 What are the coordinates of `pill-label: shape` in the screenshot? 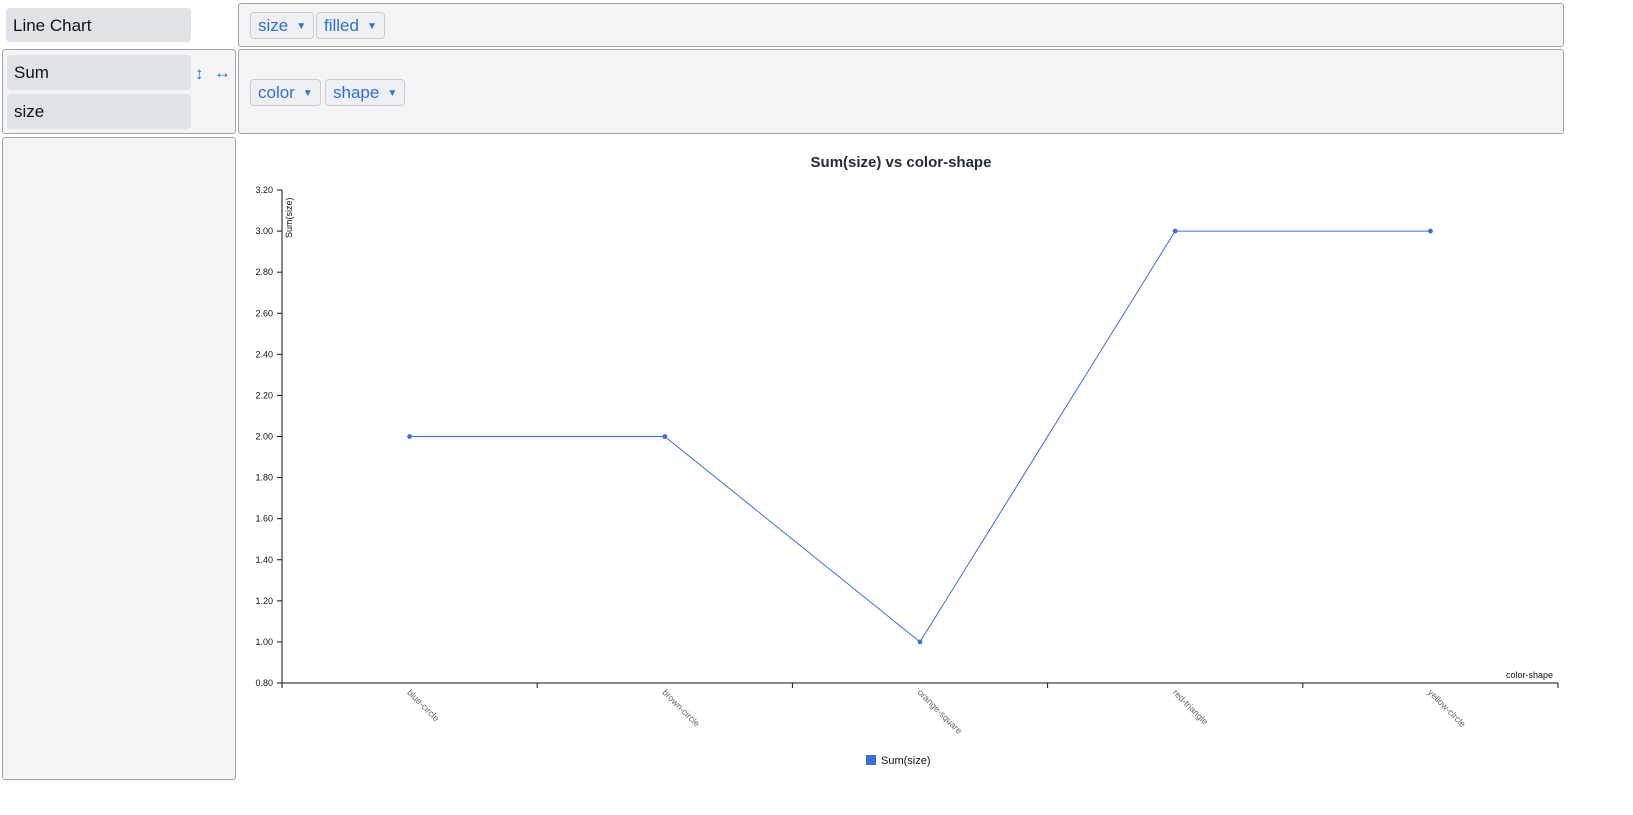 It's located at (356, 92).